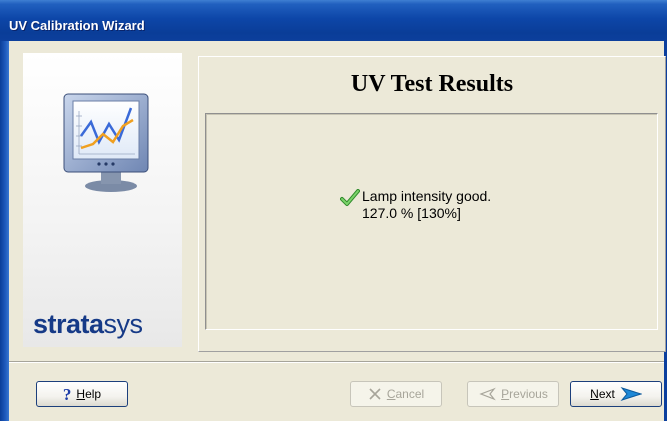 The width and height of the screenshot is (667, 421). I want to click on help-label: Help, so click(89, 394).